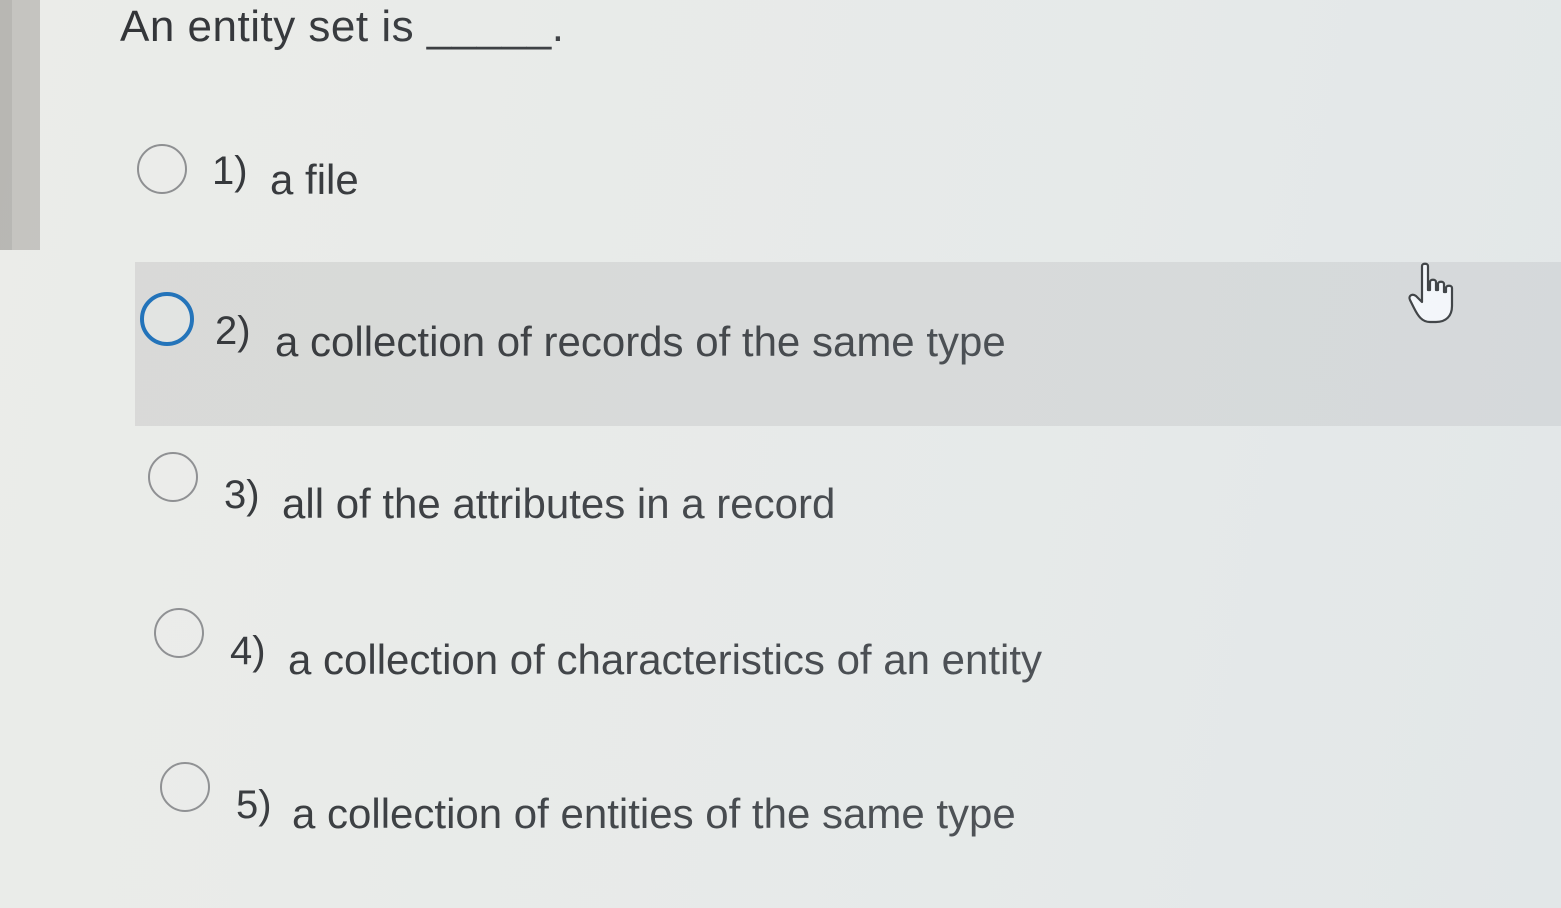  Describe the element at coordinates (1431, 293) in the screenshot. I see `hand-pointer-icon` at that location.